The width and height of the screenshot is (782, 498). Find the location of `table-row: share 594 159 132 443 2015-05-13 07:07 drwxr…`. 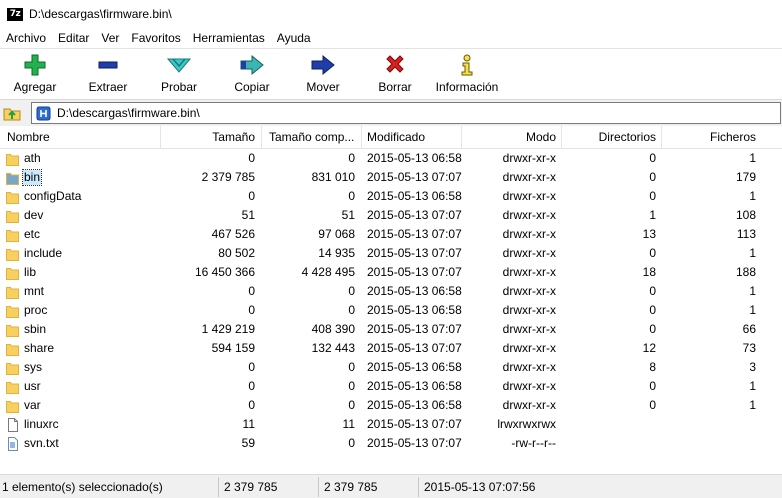

table-row: share 594 159 132 443 2015-05-13 07:07 drwxr… is located at coordinates (391, 348).